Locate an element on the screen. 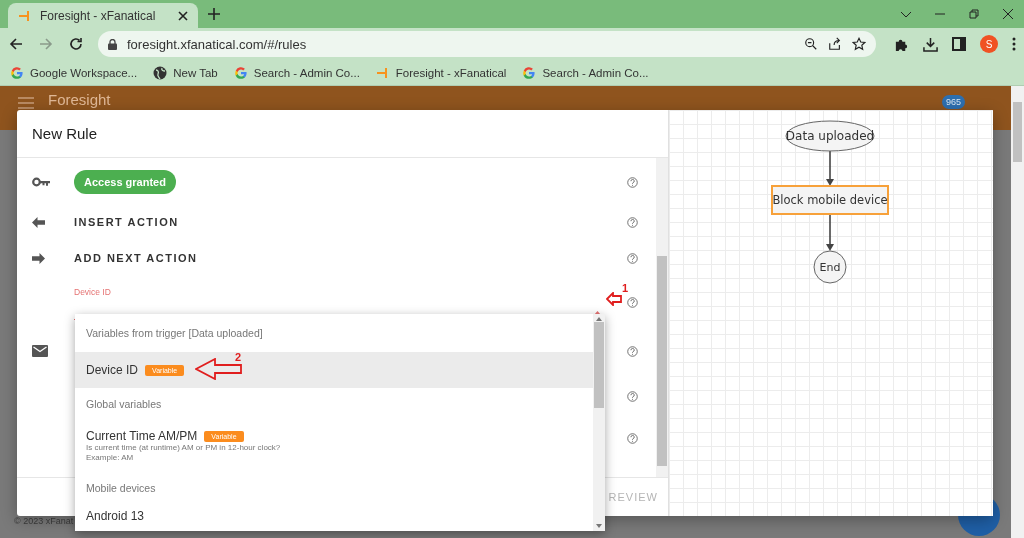 This screenshot has width=1024, height=538. dropdown-scrollbar is located at coordinates (599, 422).